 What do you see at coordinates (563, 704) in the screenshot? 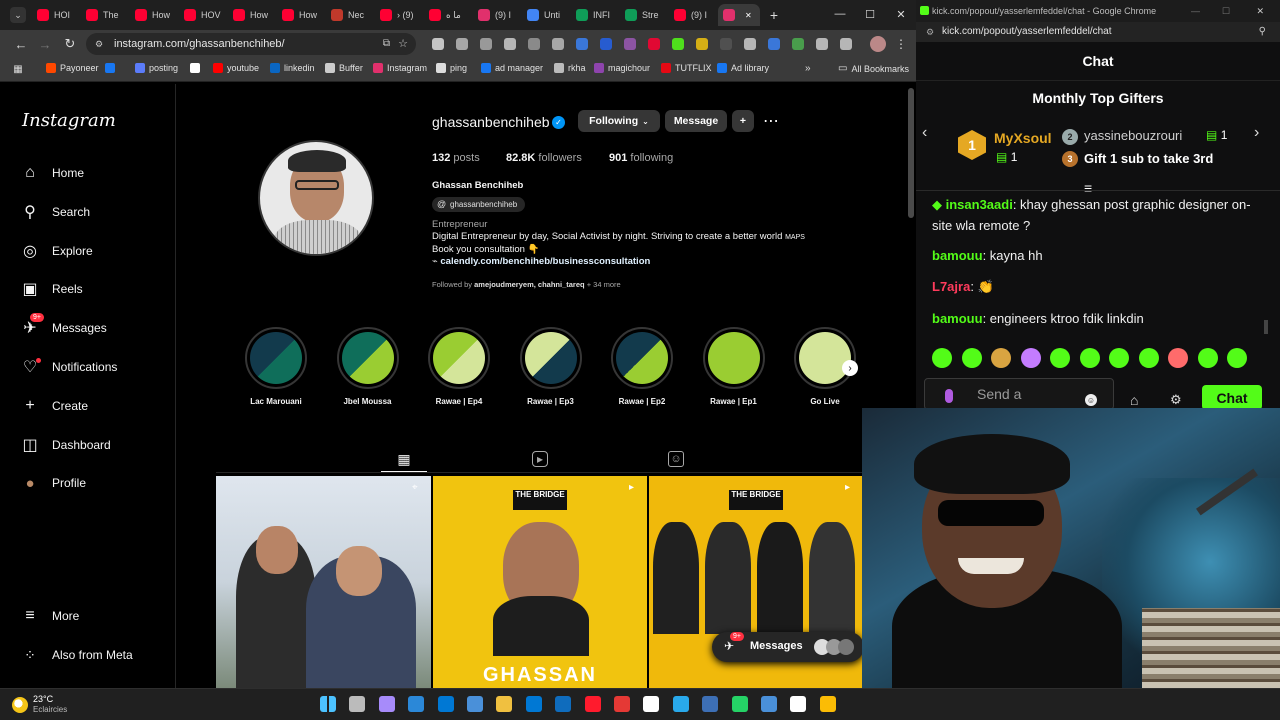
I see `outlook-icon` at bounding box center [563, 704].